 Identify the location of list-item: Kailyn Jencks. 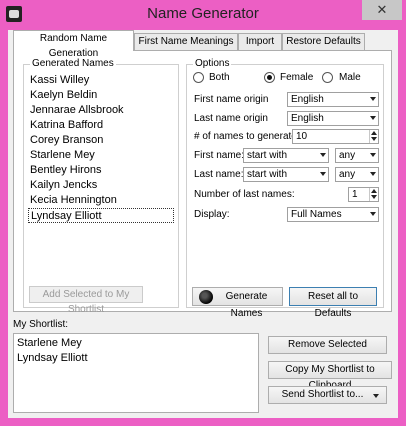
(101, 185).